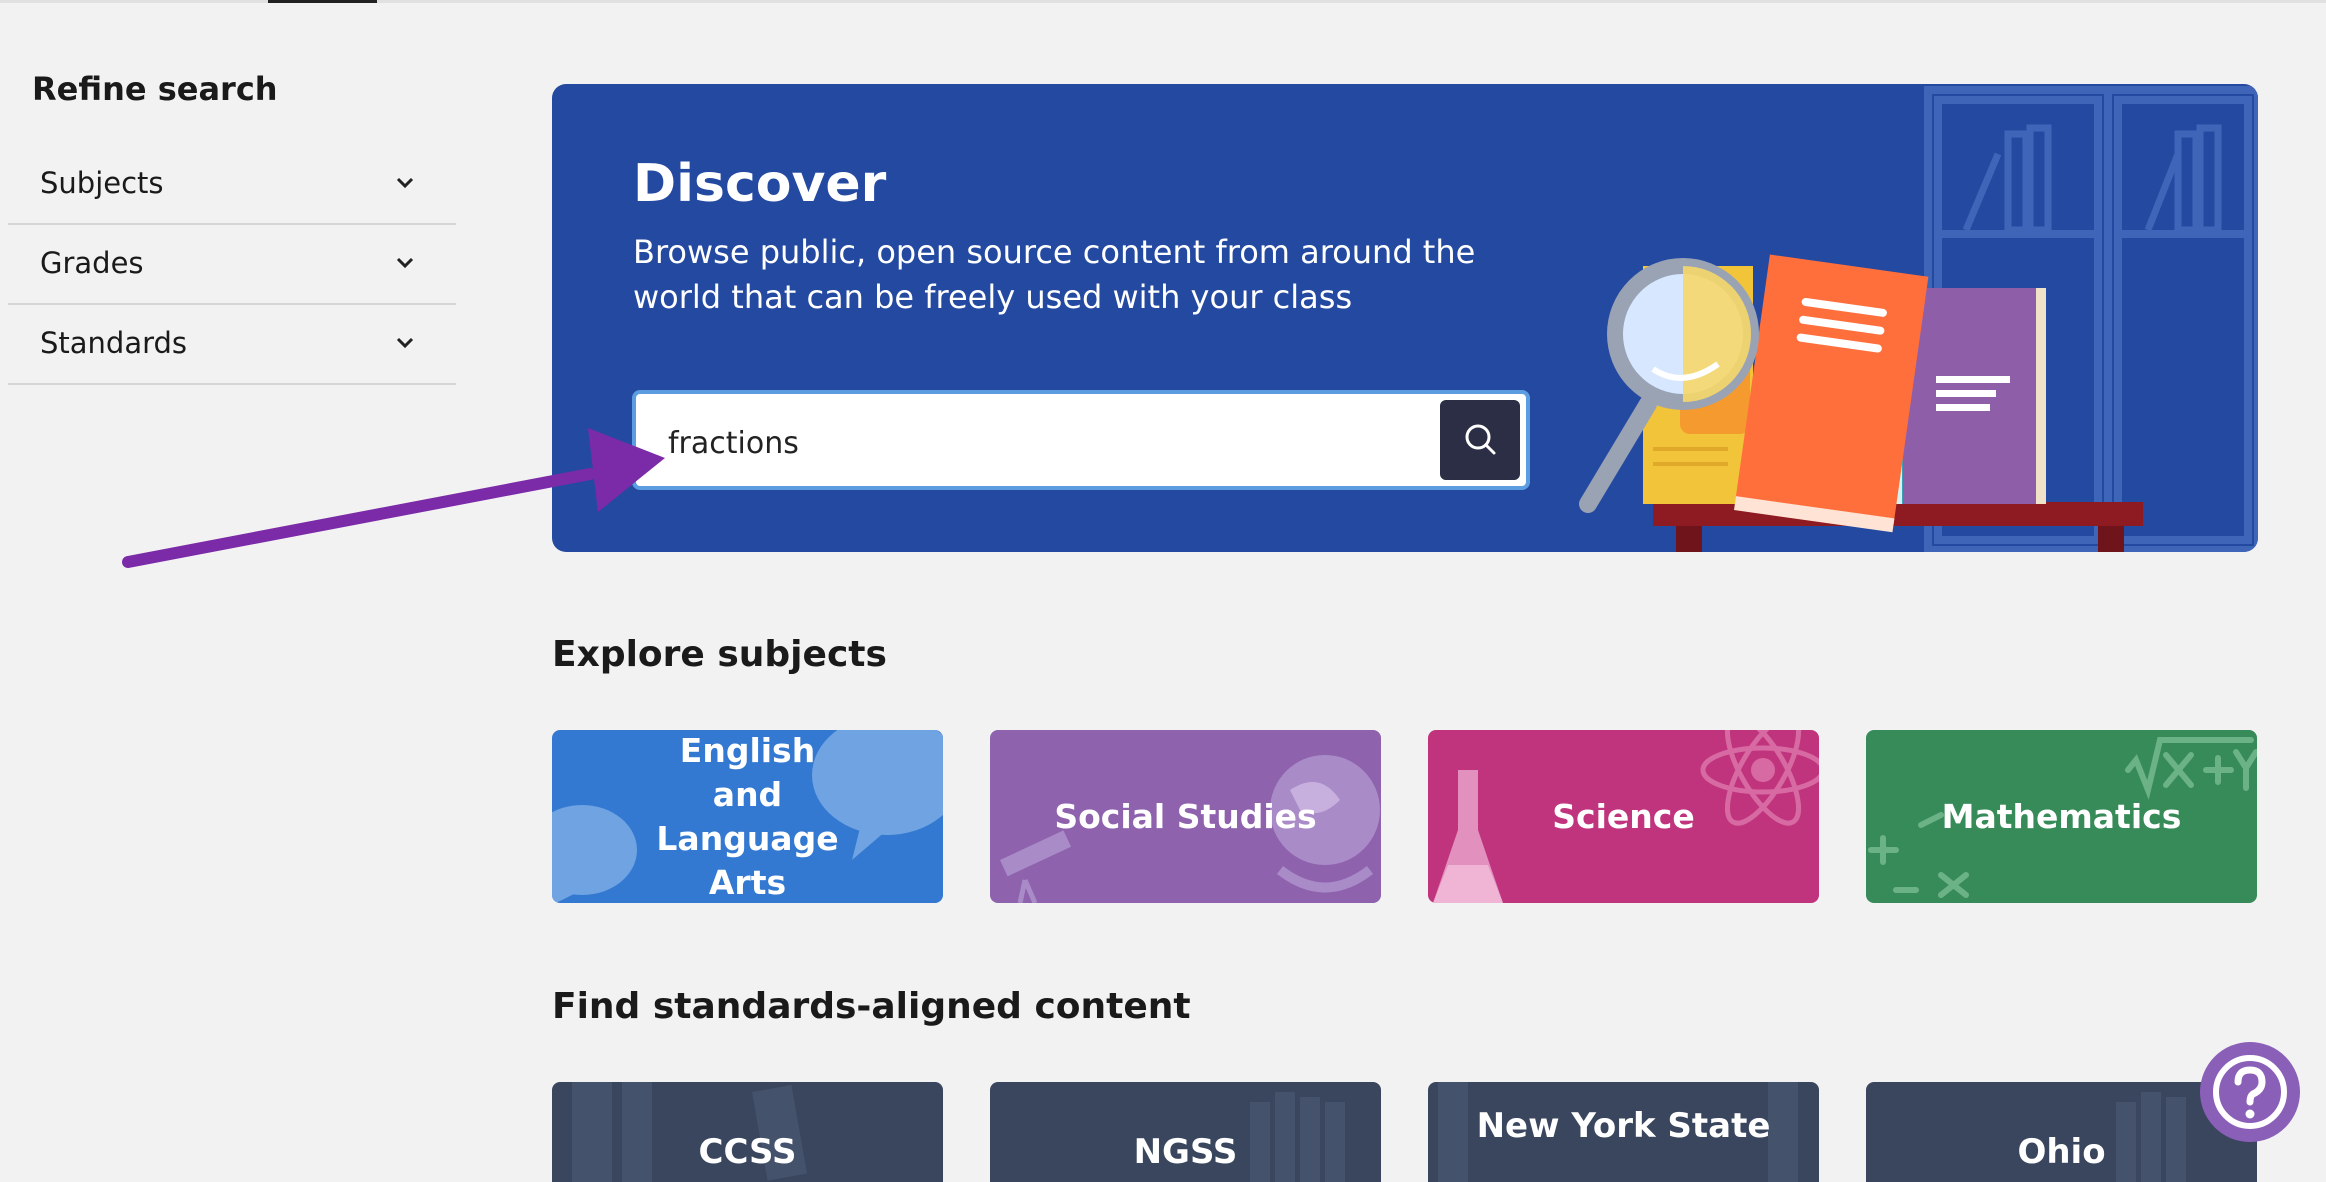 This screenshot has height=1182, width=2326. I want to click on search-input, so click(1058, 443).